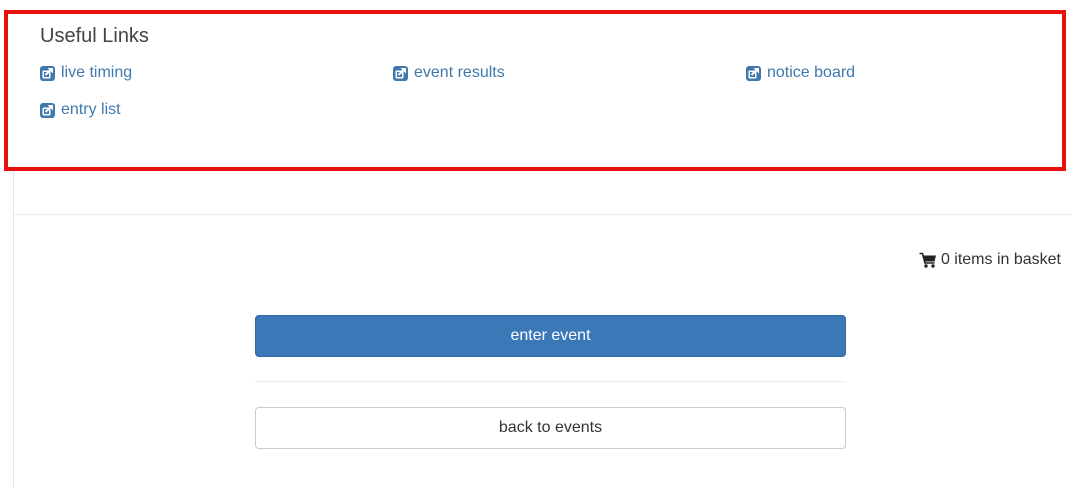  What do you see at coordinates (97, 72) in the screenshot?
I see `live-timing-label: live timing` at bounding box center [97, 72].